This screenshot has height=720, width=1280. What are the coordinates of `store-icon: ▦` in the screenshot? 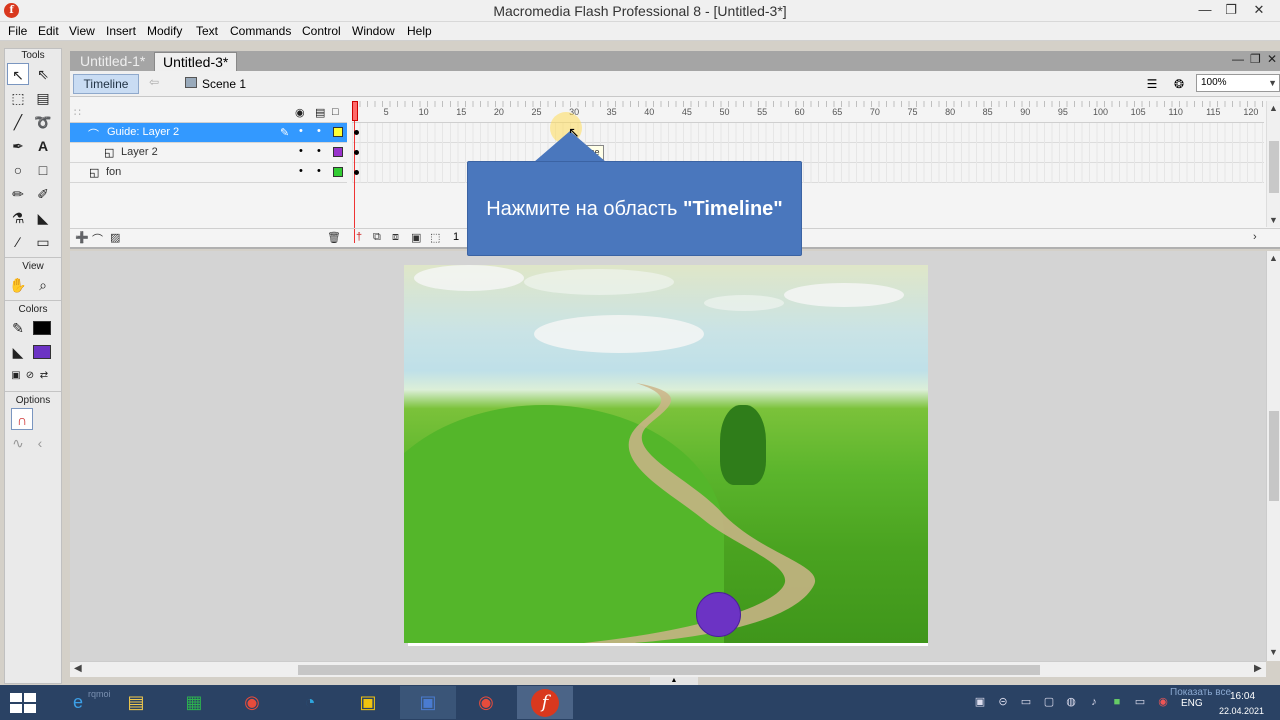 It's located at (194, 702).